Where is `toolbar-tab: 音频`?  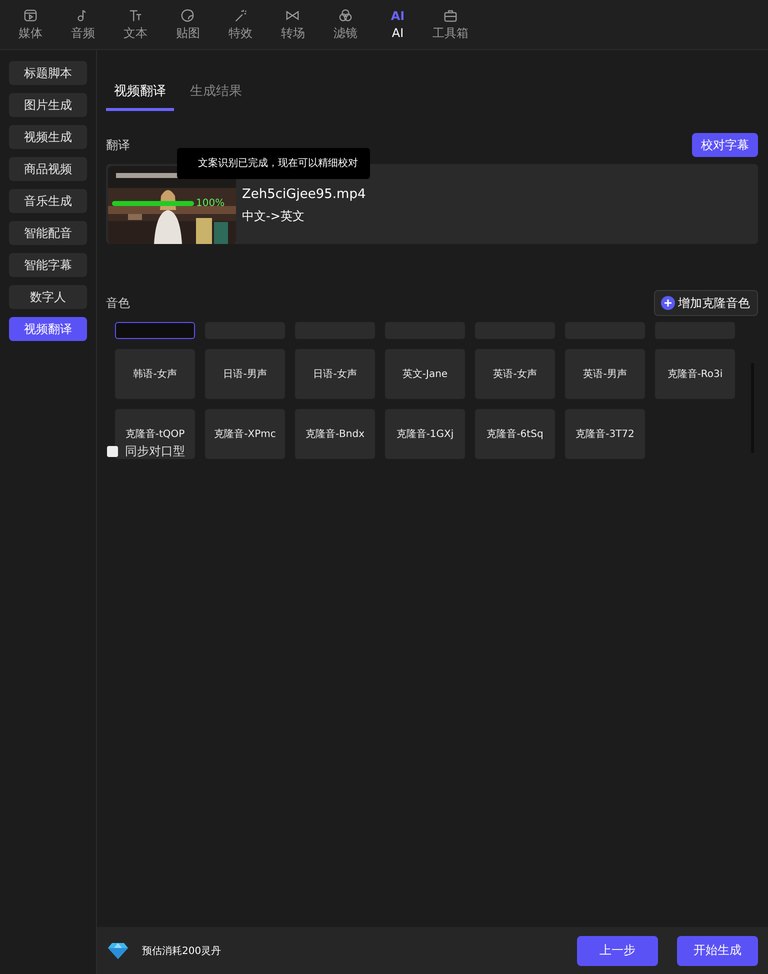 toolbar-tab: 音频 is located at coordinates (82, 24).